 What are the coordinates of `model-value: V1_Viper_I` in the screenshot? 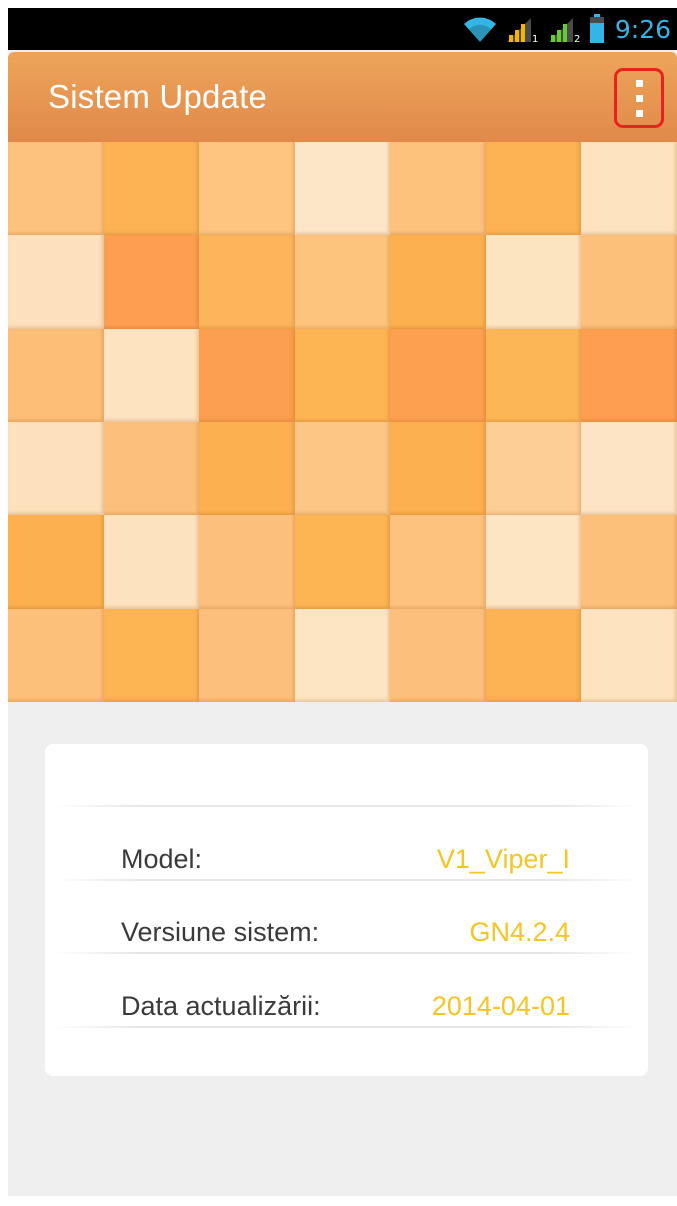 It's located at (503, 859).